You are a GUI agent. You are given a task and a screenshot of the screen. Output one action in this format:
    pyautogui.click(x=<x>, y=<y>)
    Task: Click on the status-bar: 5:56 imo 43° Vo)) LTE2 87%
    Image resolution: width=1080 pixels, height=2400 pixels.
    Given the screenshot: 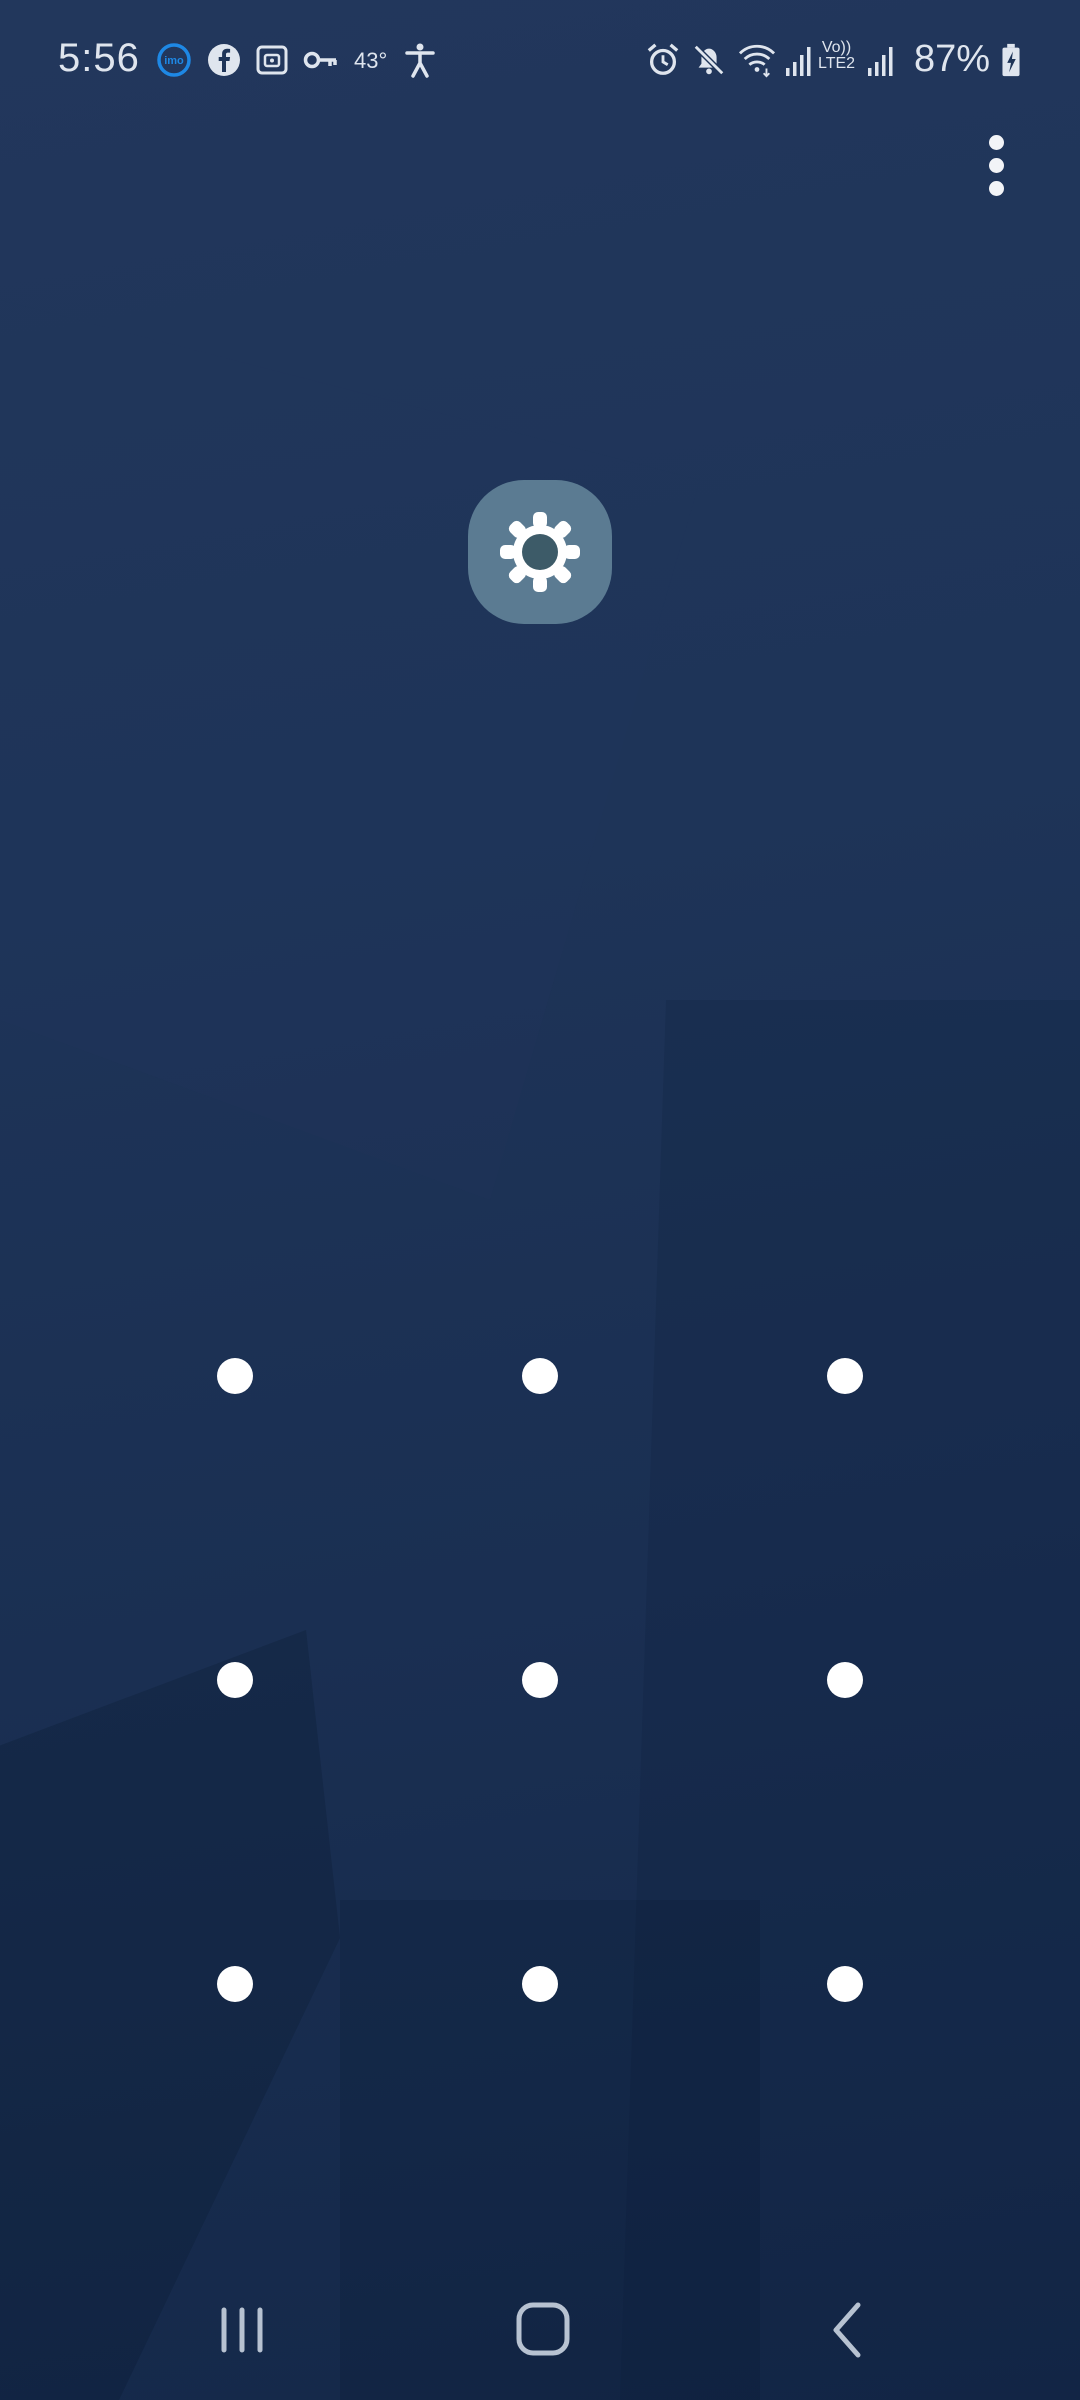 What is the action you would take?
    pyautogui.click(x=540, y=60)
    